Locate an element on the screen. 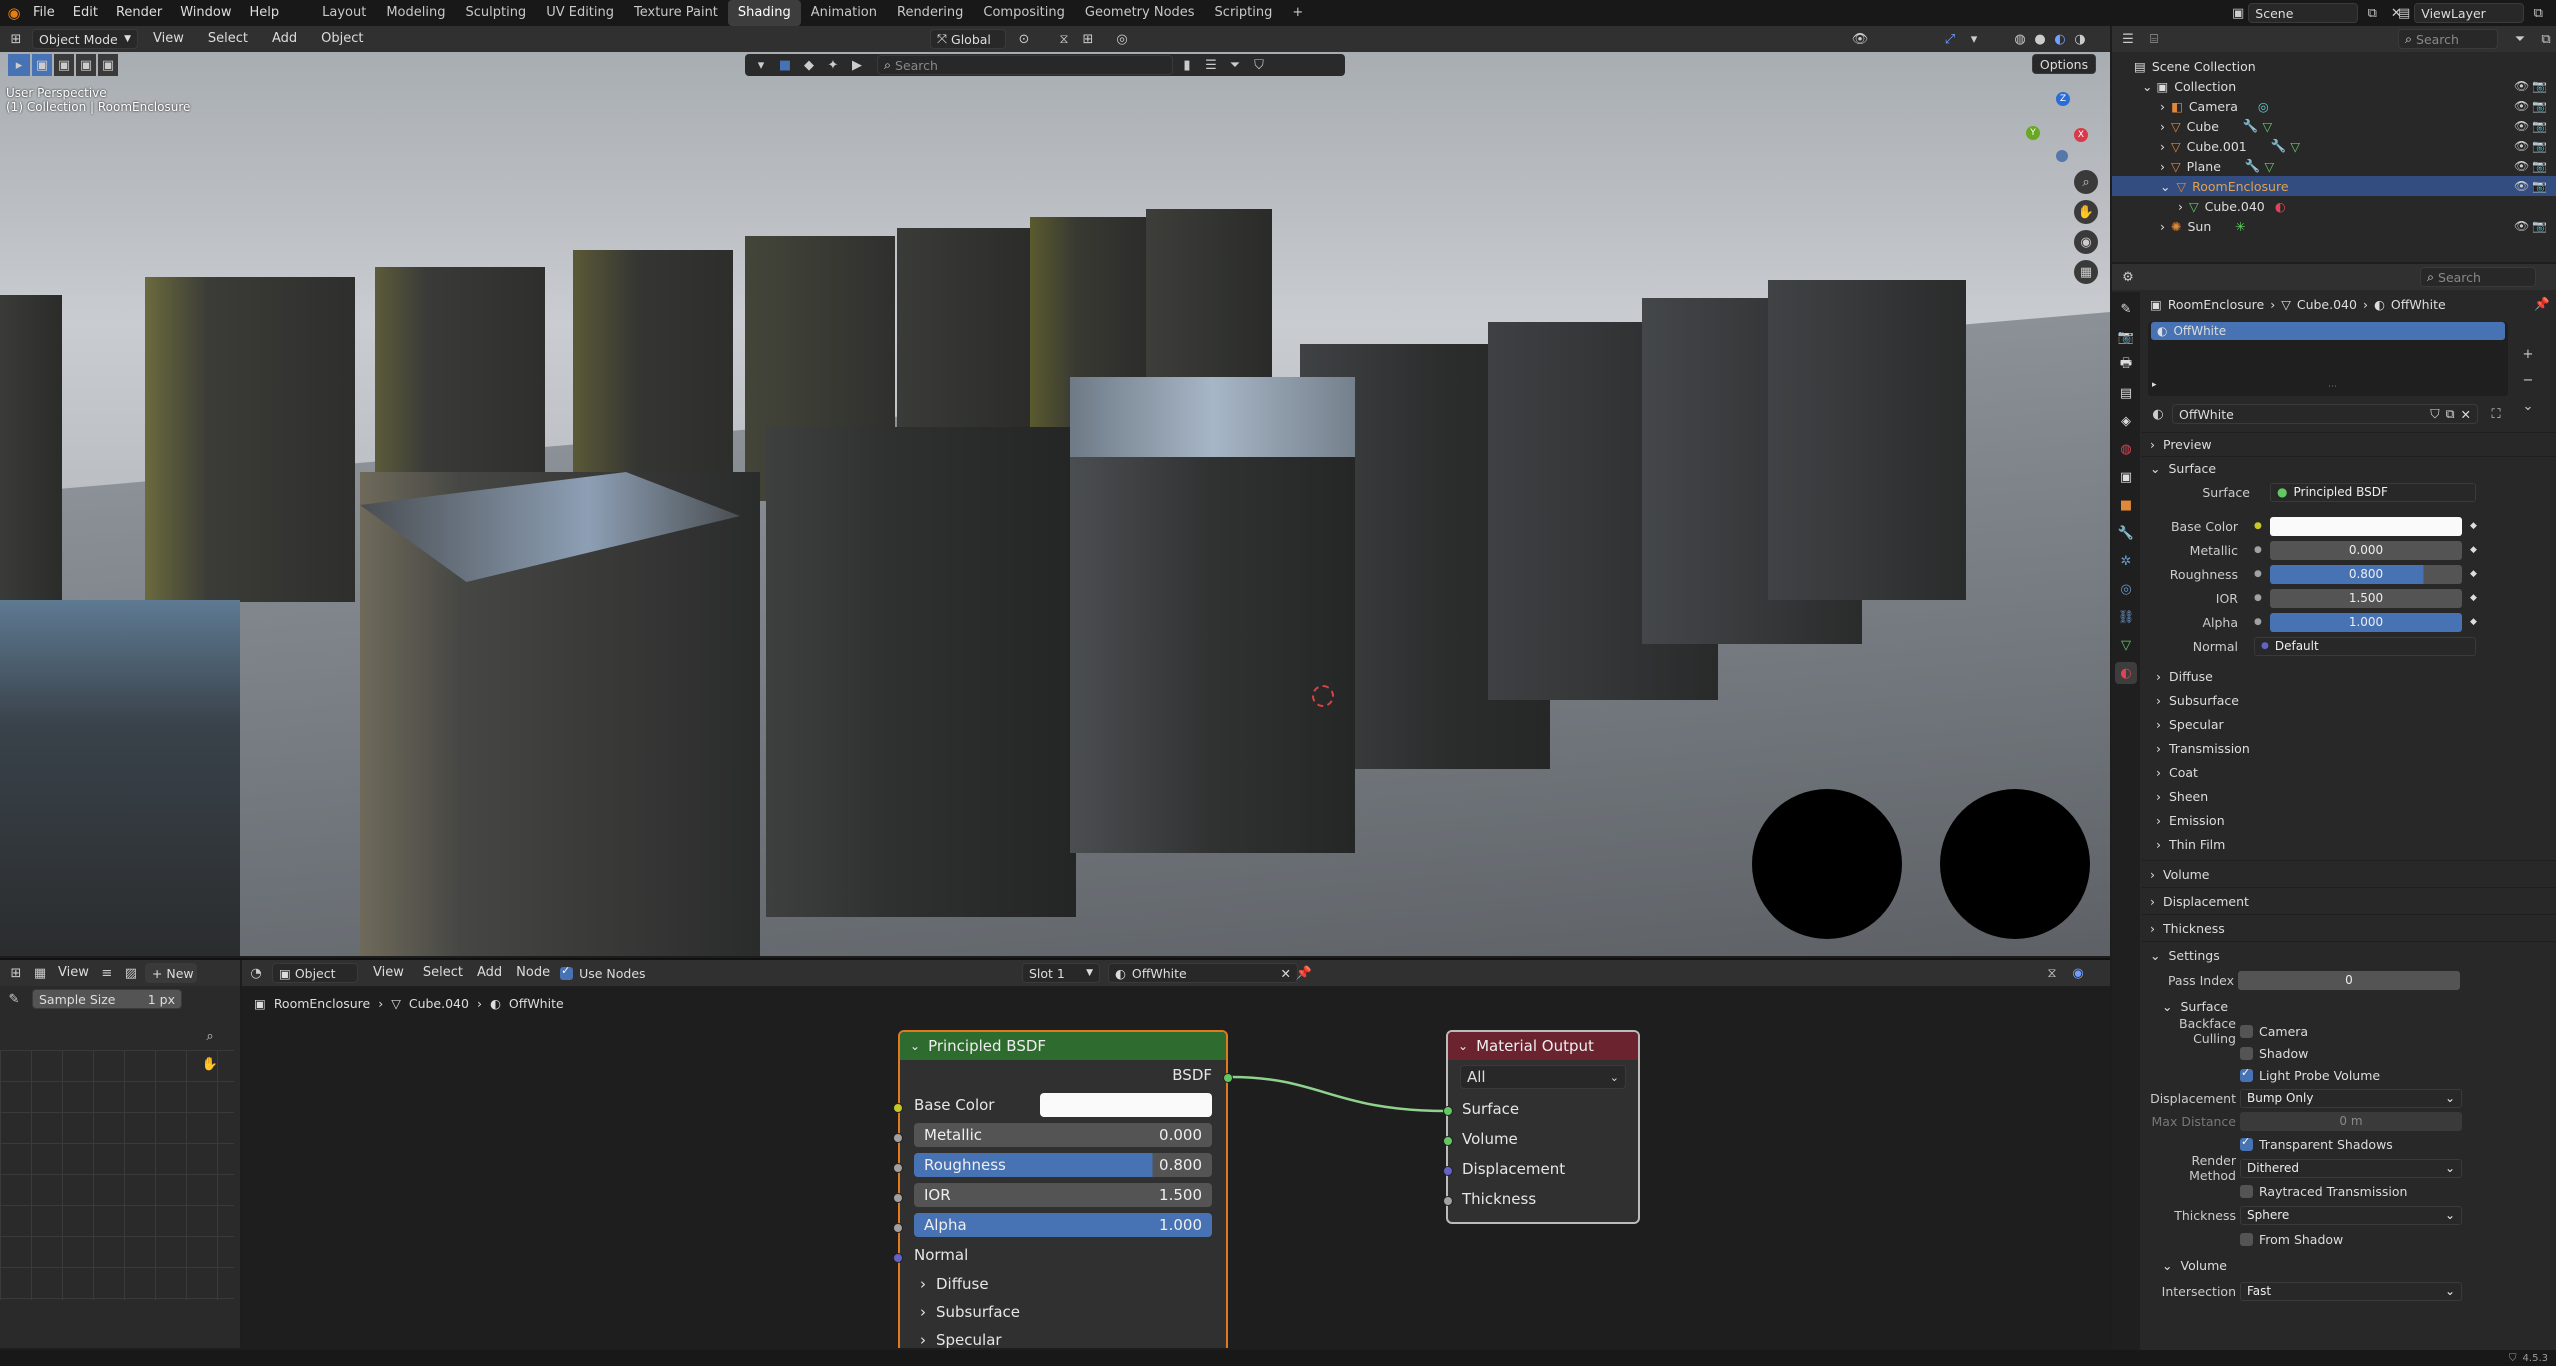 This screenshot has width=2556, height=1366. max-distance-field: 0 m is located at coordinates (2351, 1121).